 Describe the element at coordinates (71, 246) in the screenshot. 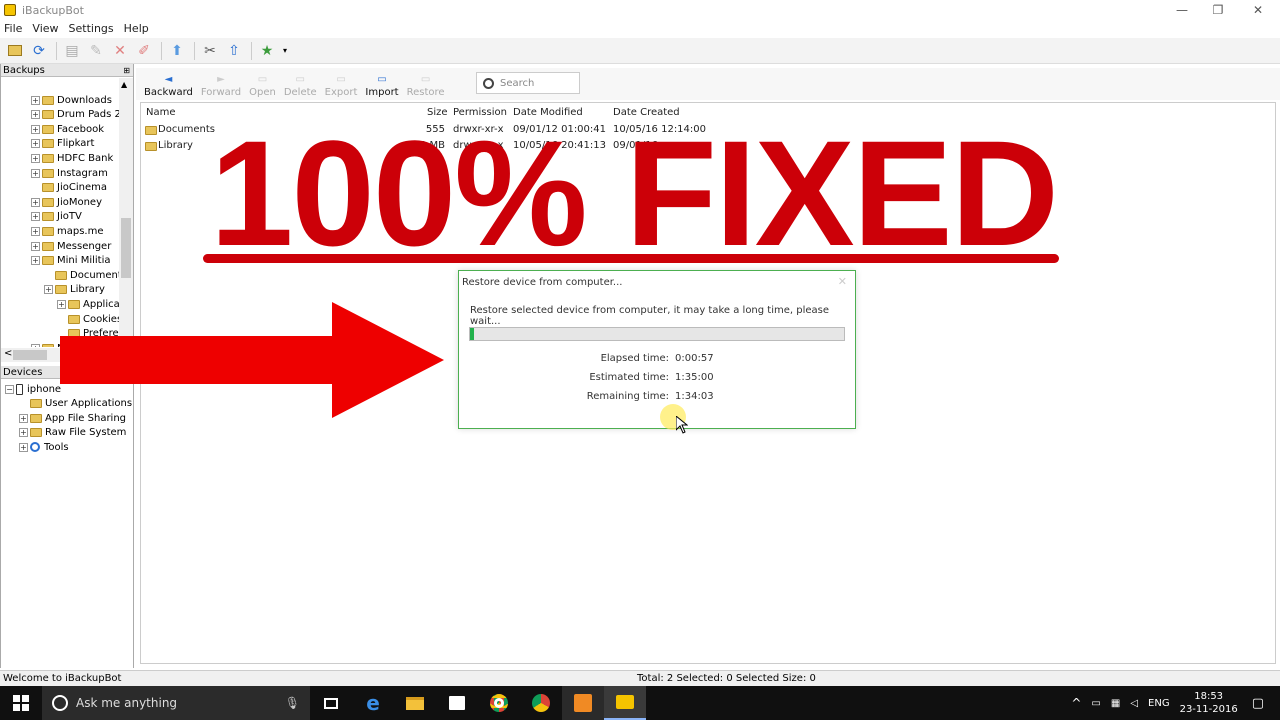

I see `backup-tree-item: + Messenger` at that location.